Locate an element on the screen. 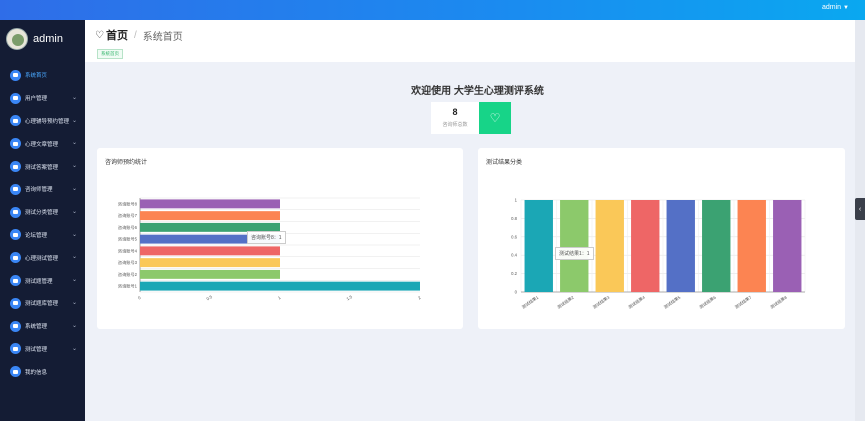  x-tick-label: 0.5 is located at coordinates (209, 298).